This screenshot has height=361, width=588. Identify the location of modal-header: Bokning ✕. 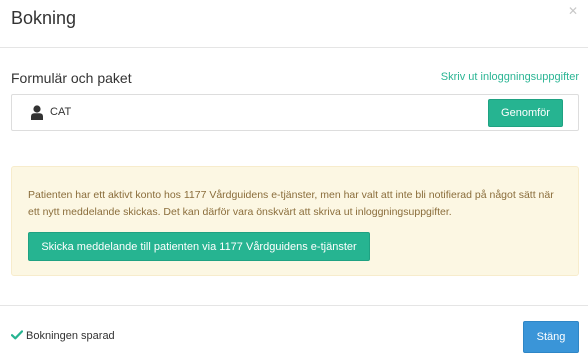
(294, 24).